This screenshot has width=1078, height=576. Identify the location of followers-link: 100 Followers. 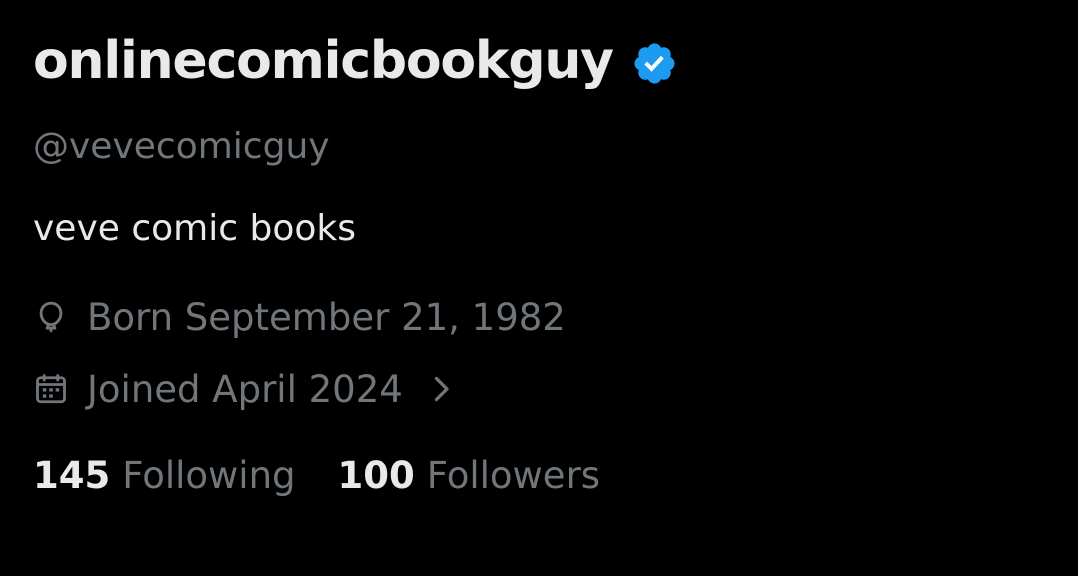
(469, 475).